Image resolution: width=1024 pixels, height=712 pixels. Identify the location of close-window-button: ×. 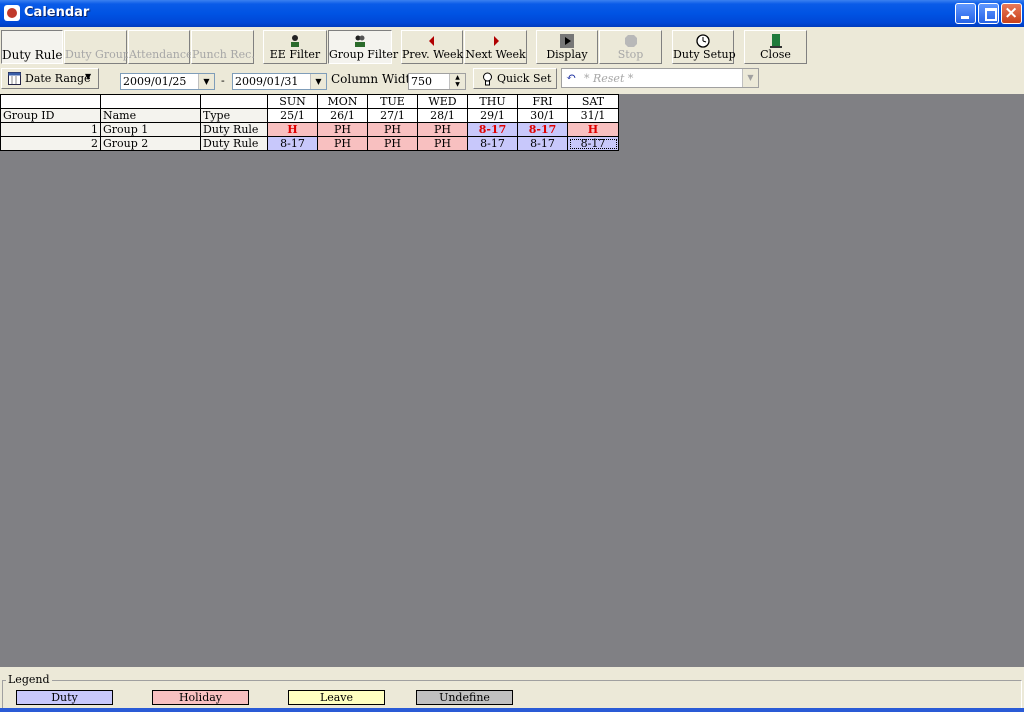
(1011, 13).